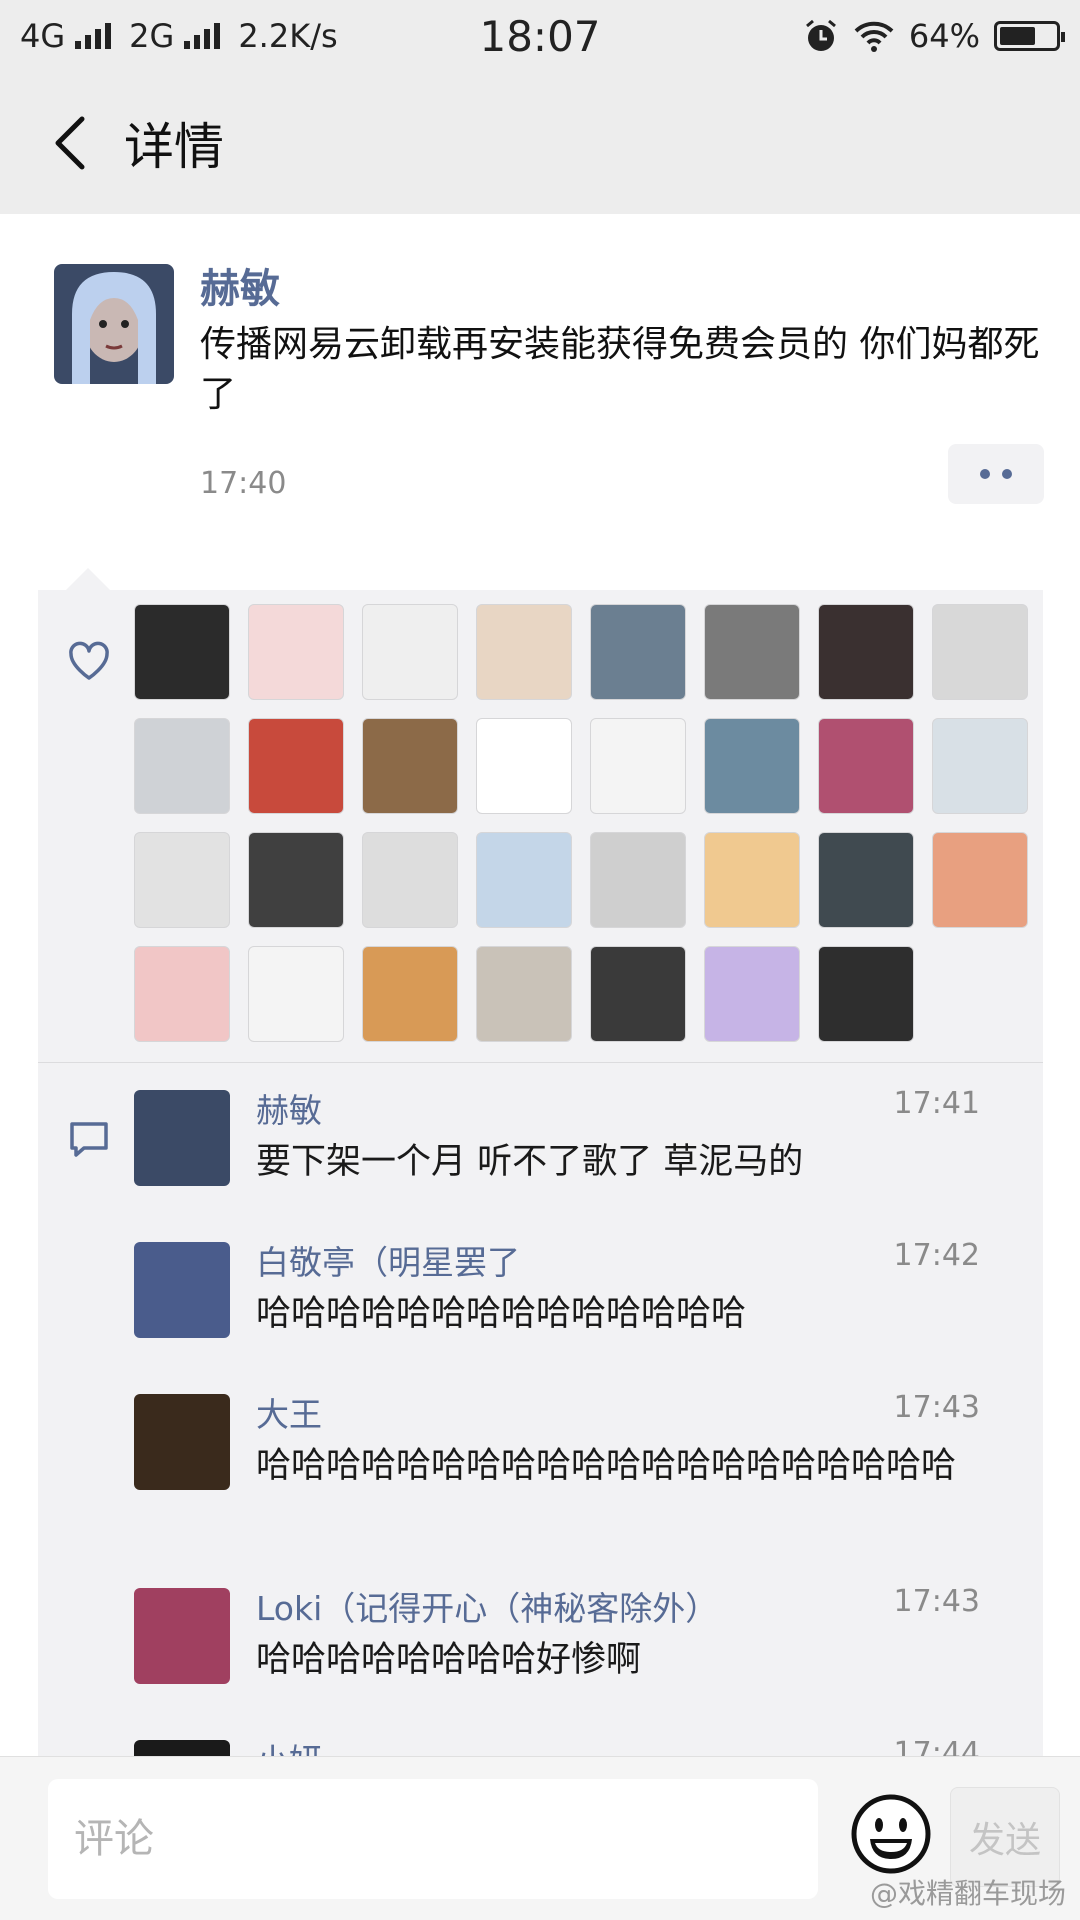 The image size is (1080, 1920). What do you see at coordinates (70, 143) in the screenshot?
I see `back-arrow-icon` at bounding box center [70, 143].